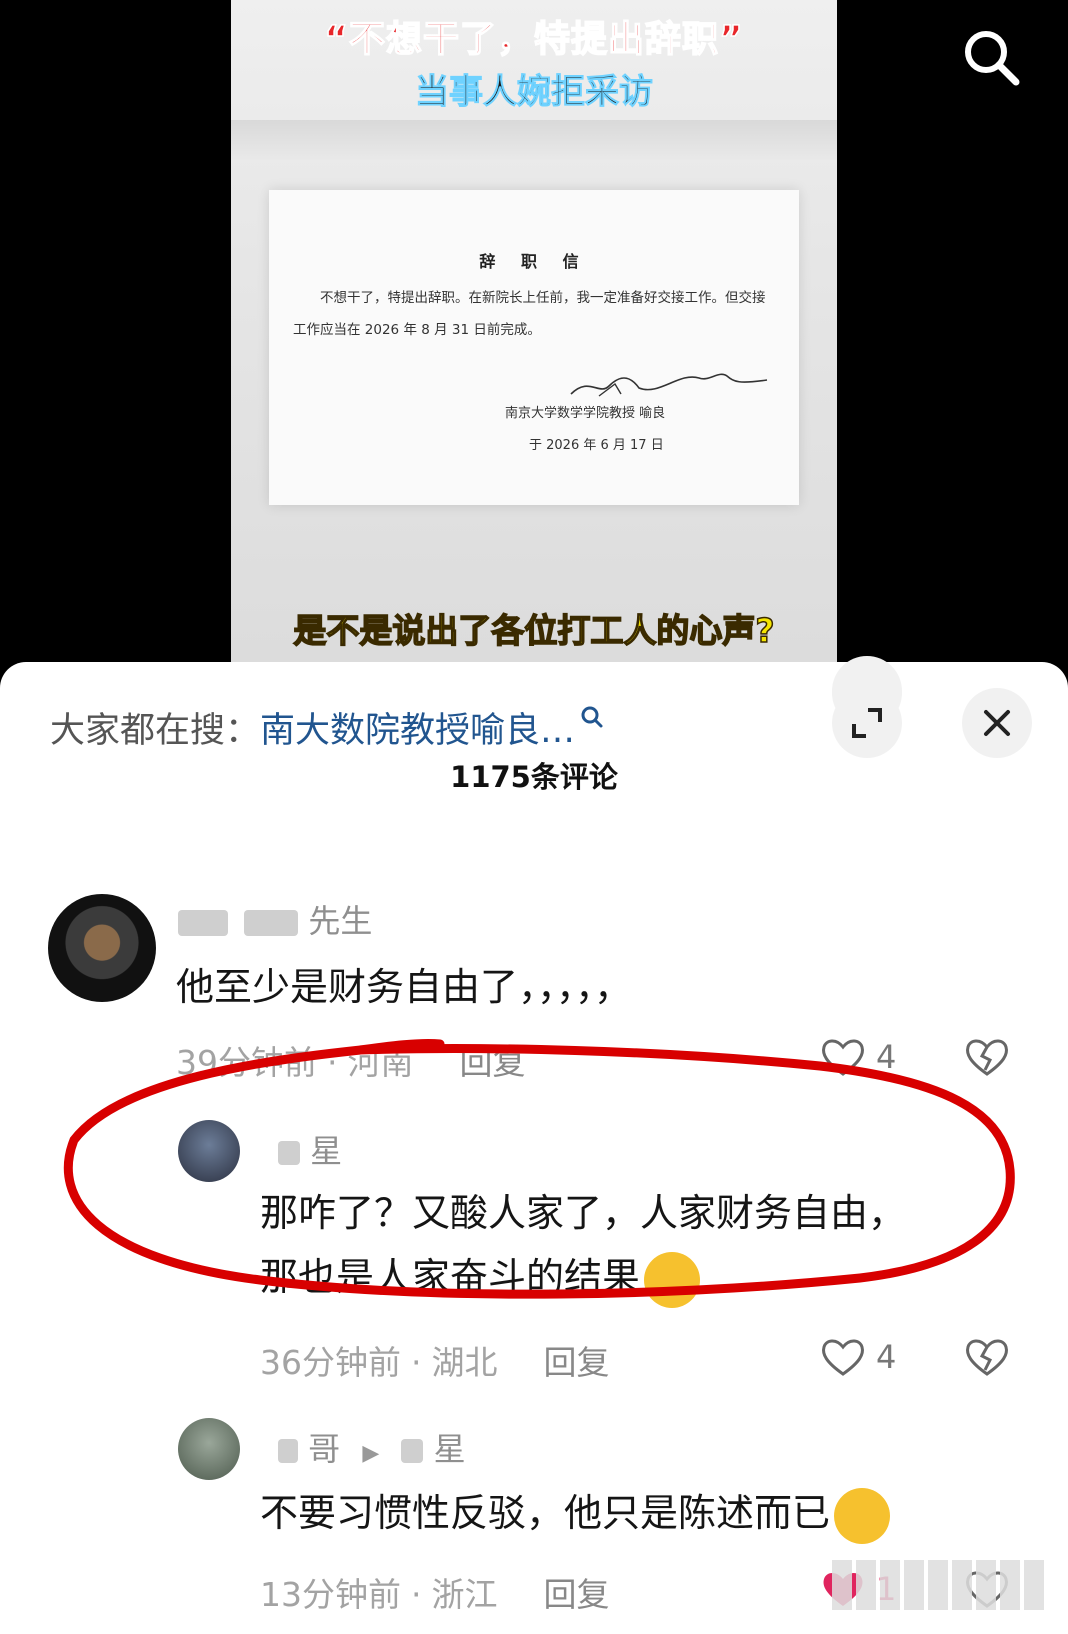 The height and width of the screenshot is (1634, 1068). I want to click on comment-meta: 39分钟前 · 河南 回复, so click(351, 1062).